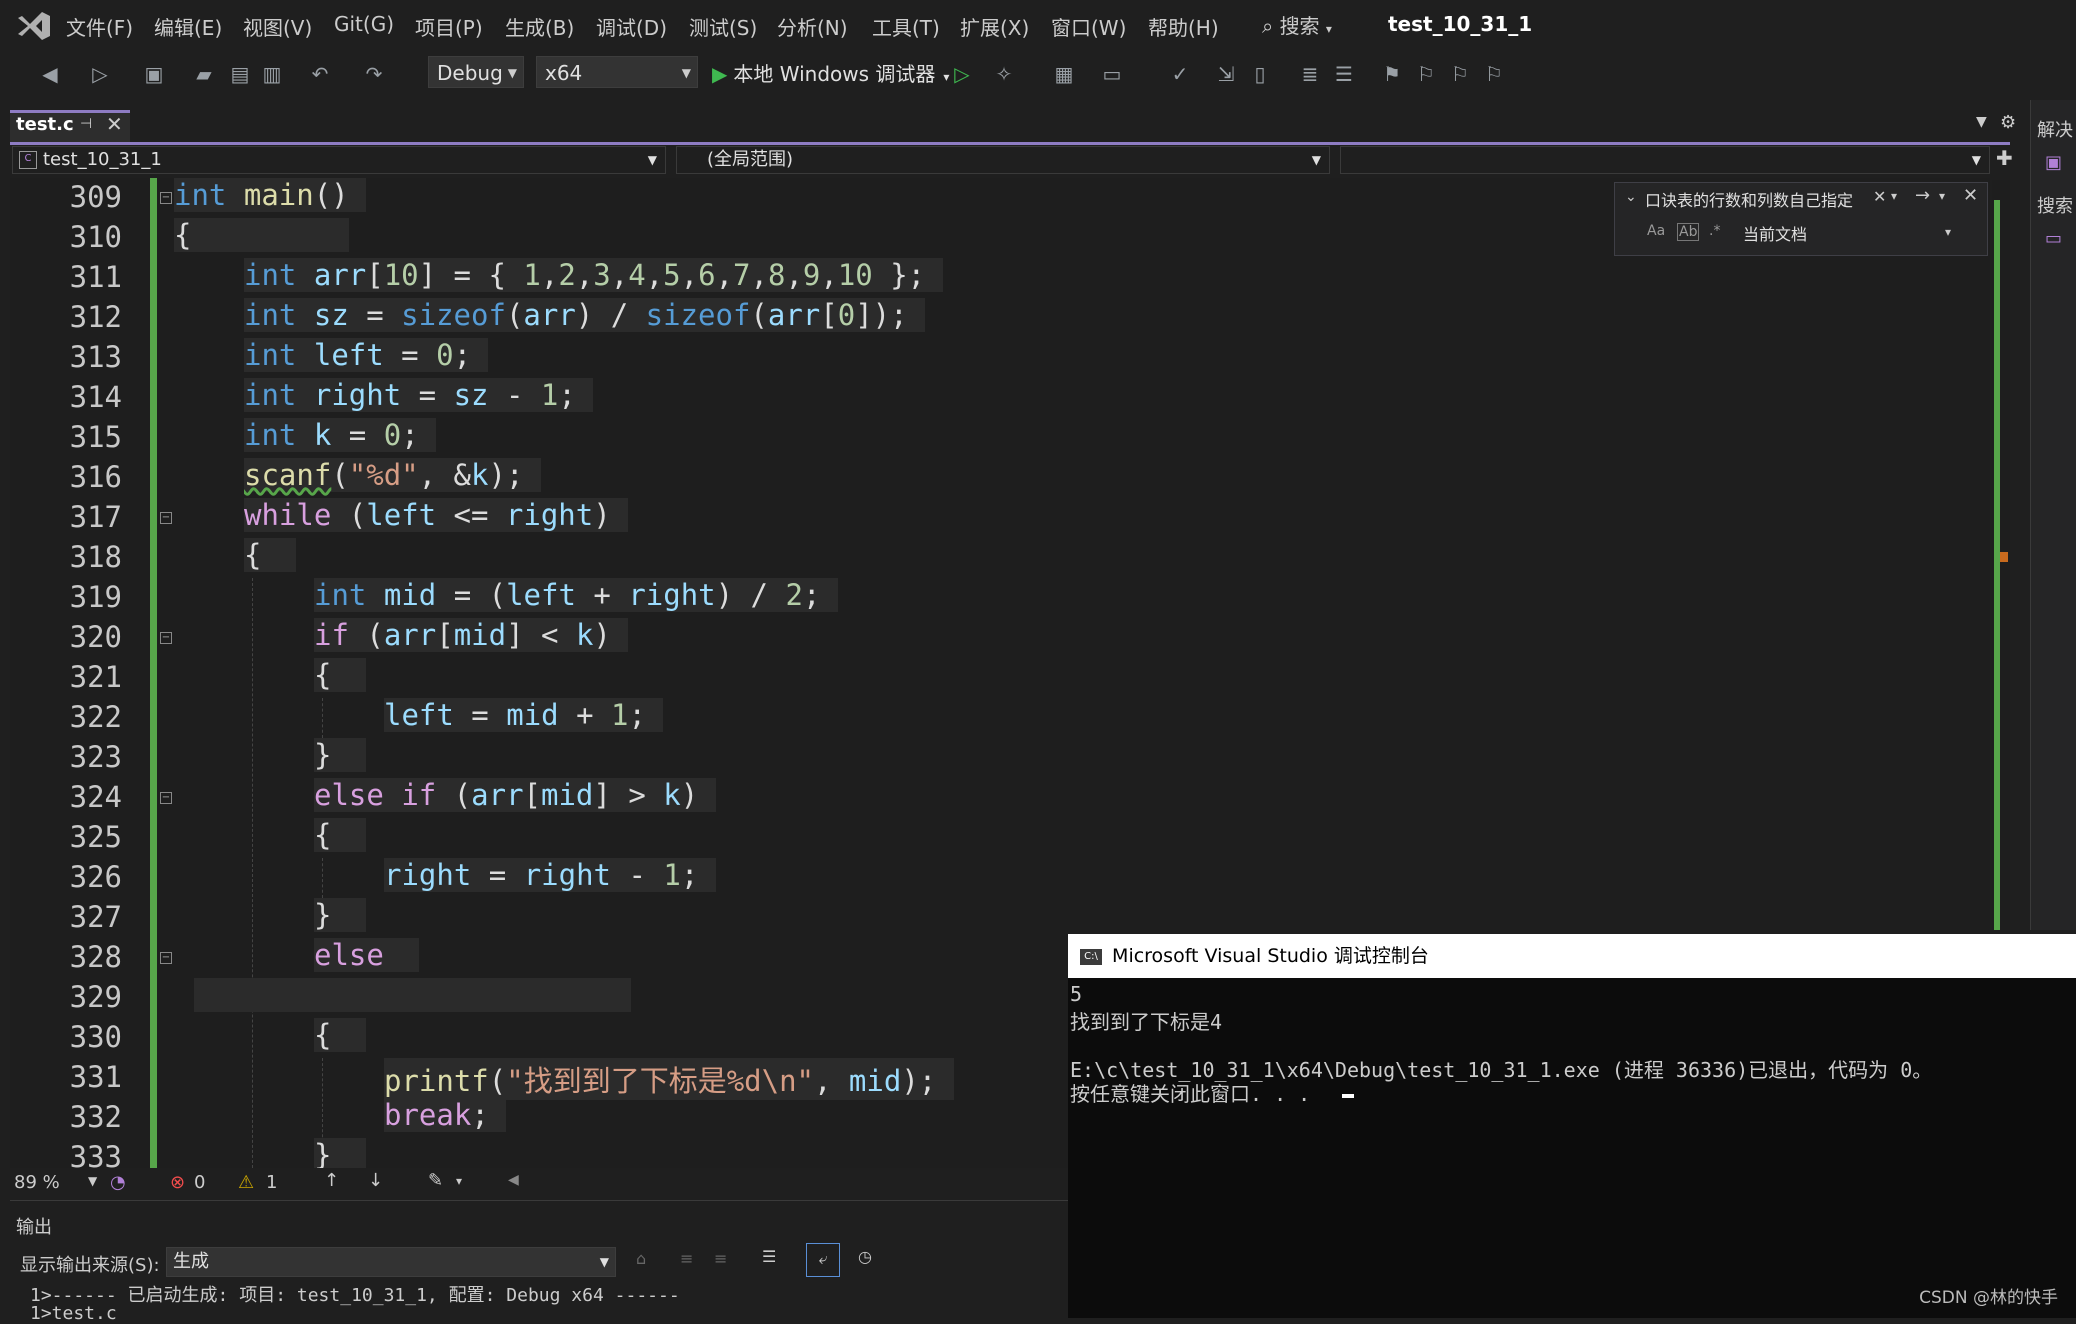  I want to click on menu-build: 生成(B), so click(539, 26).